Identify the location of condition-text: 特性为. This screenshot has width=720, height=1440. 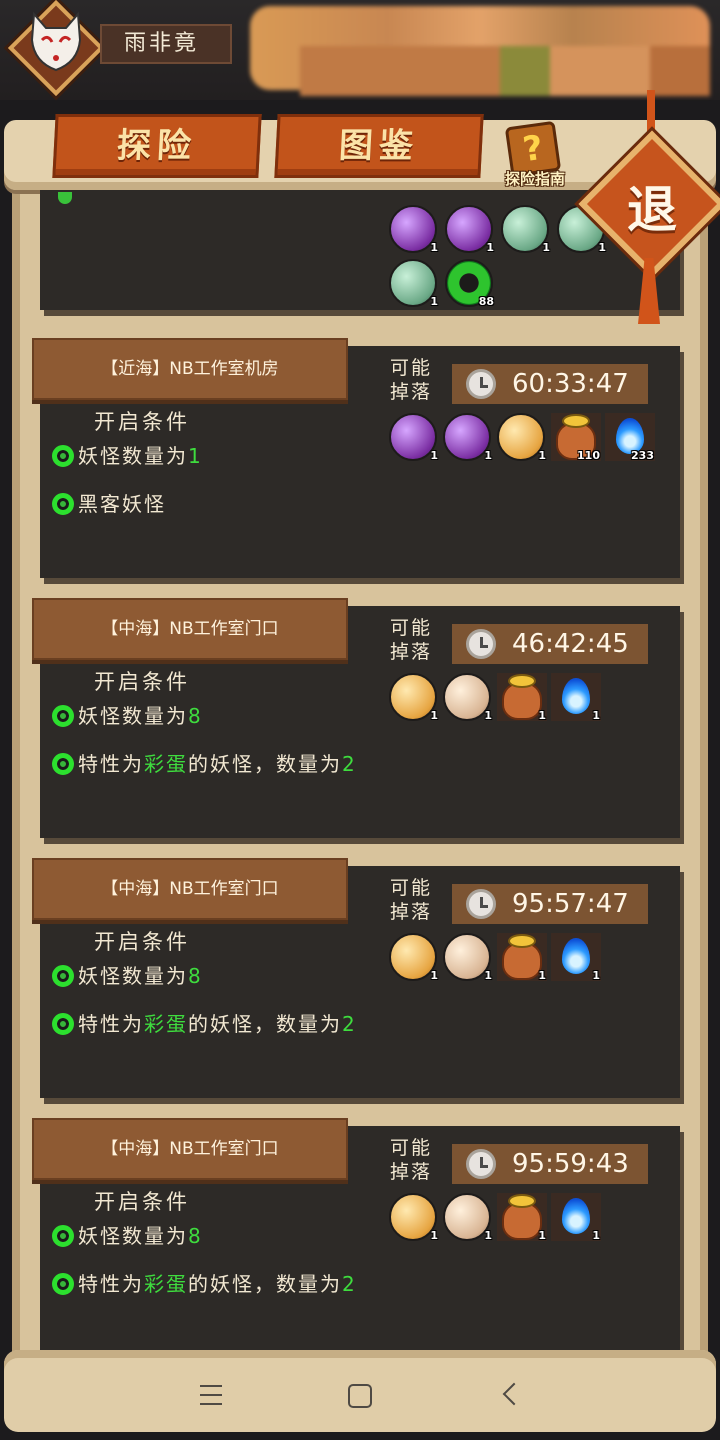
(111, 764).